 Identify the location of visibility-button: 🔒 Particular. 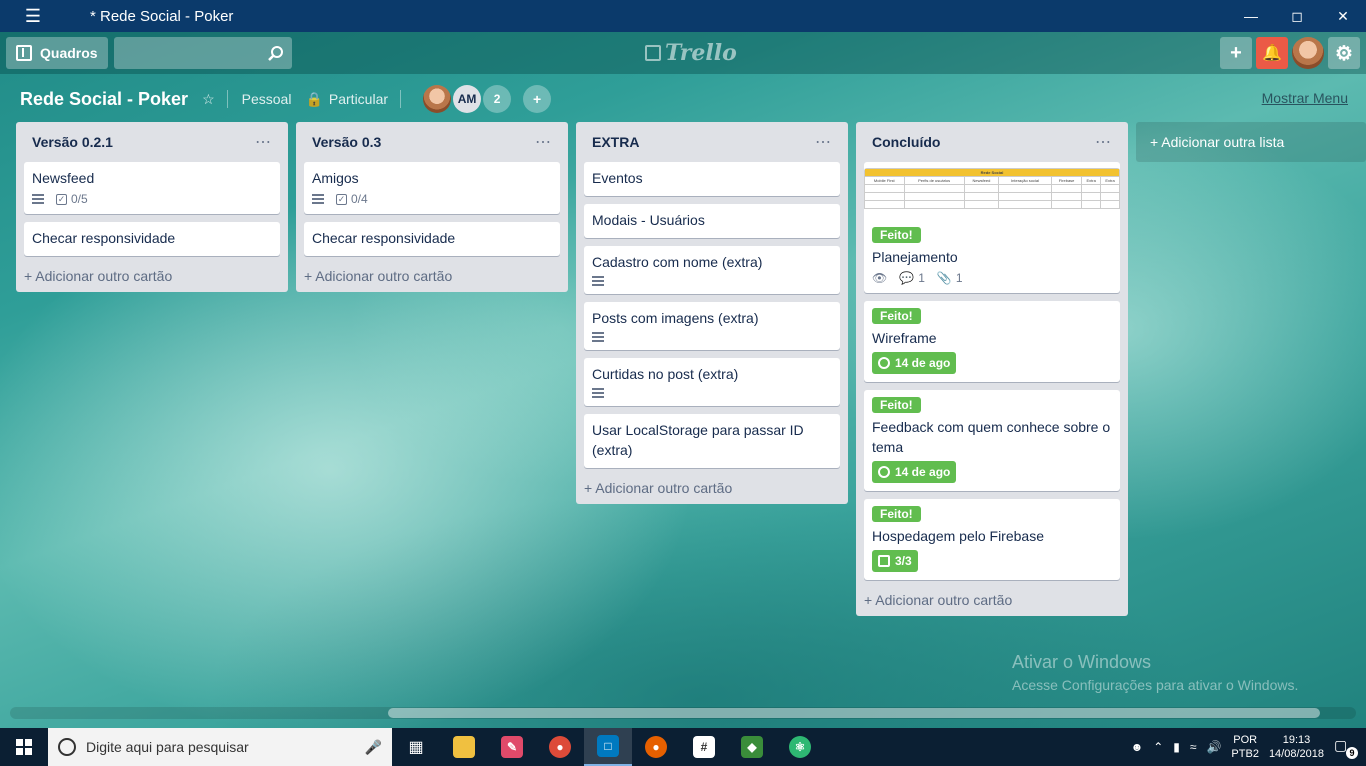
(346, 99).